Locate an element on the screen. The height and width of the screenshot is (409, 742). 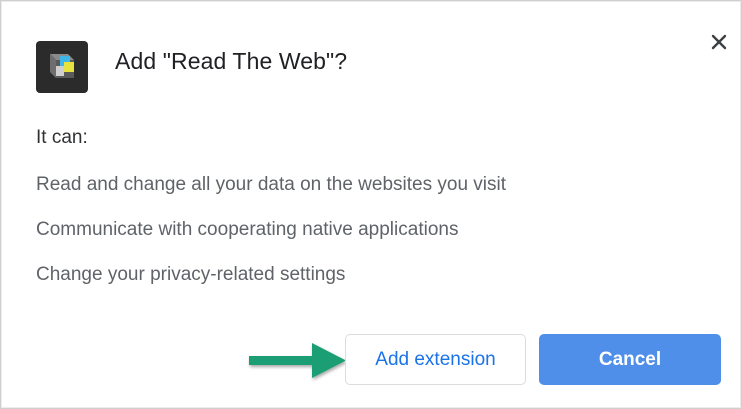
cancel-button: Cancel is located at coordinates (630, 359).